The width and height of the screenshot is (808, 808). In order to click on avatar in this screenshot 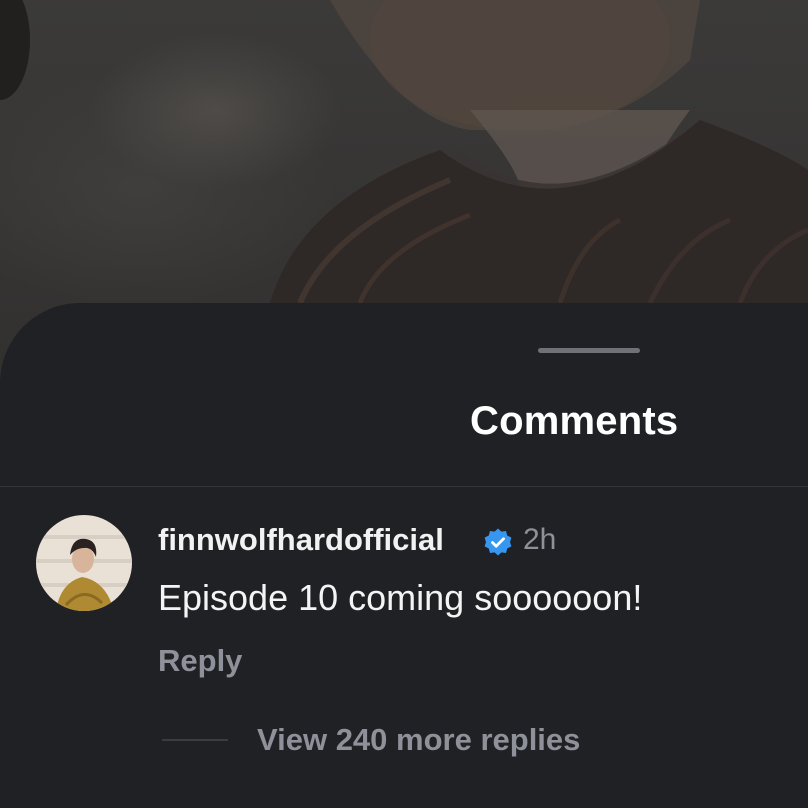, I will do `click(84, 563)`.